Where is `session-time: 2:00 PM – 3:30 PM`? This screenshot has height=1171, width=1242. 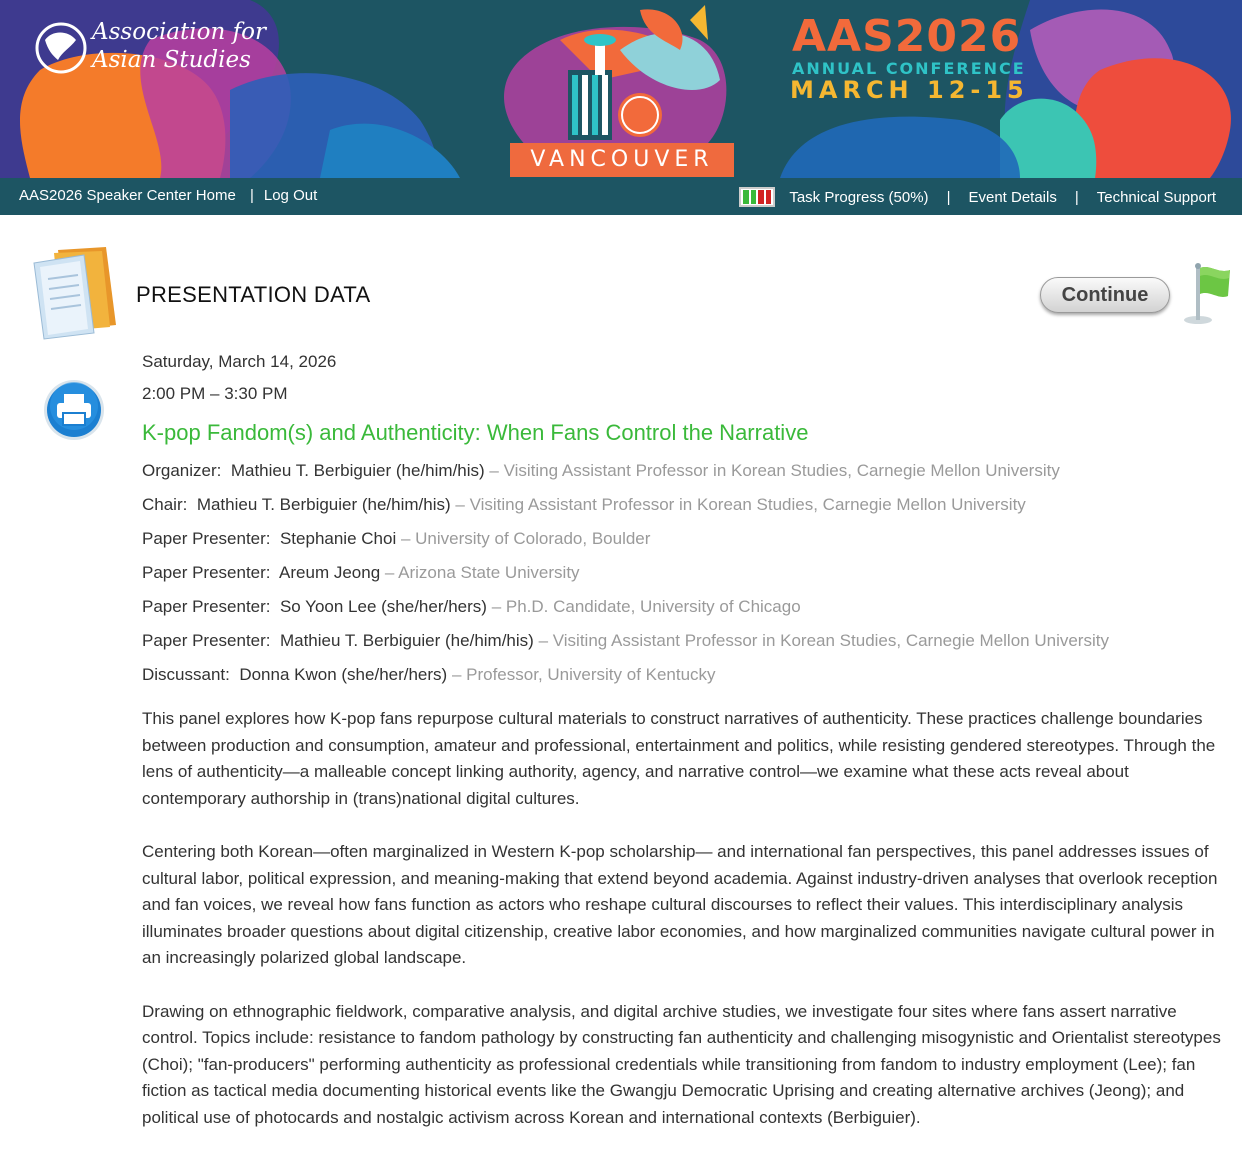 session-time: 2:00 PM – 3:30 PM is located at coordinates (215, 393).